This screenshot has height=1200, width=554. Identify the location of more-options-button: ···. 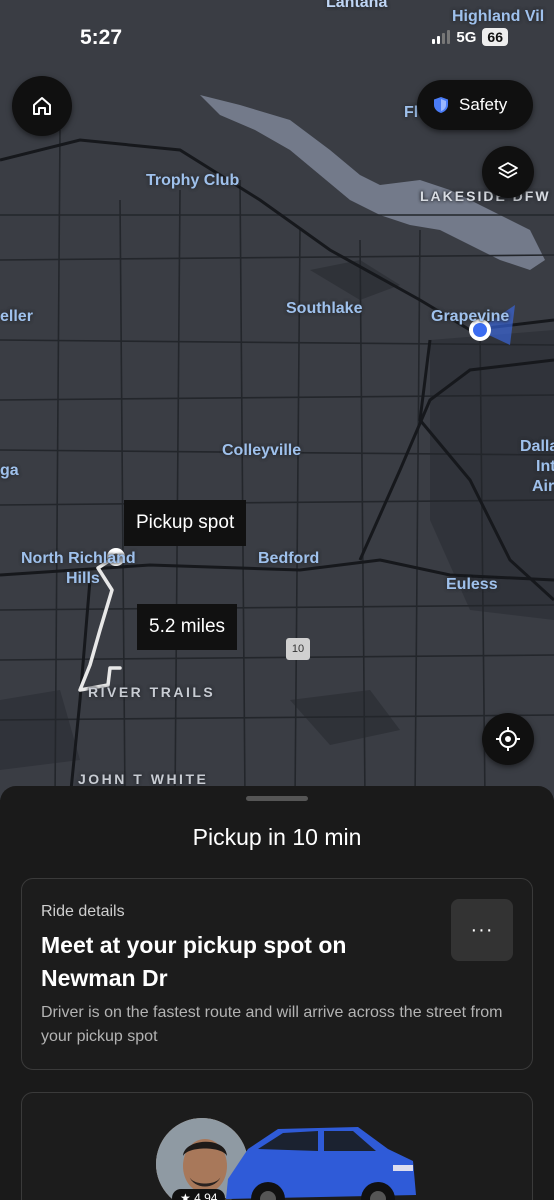
(482, 930).